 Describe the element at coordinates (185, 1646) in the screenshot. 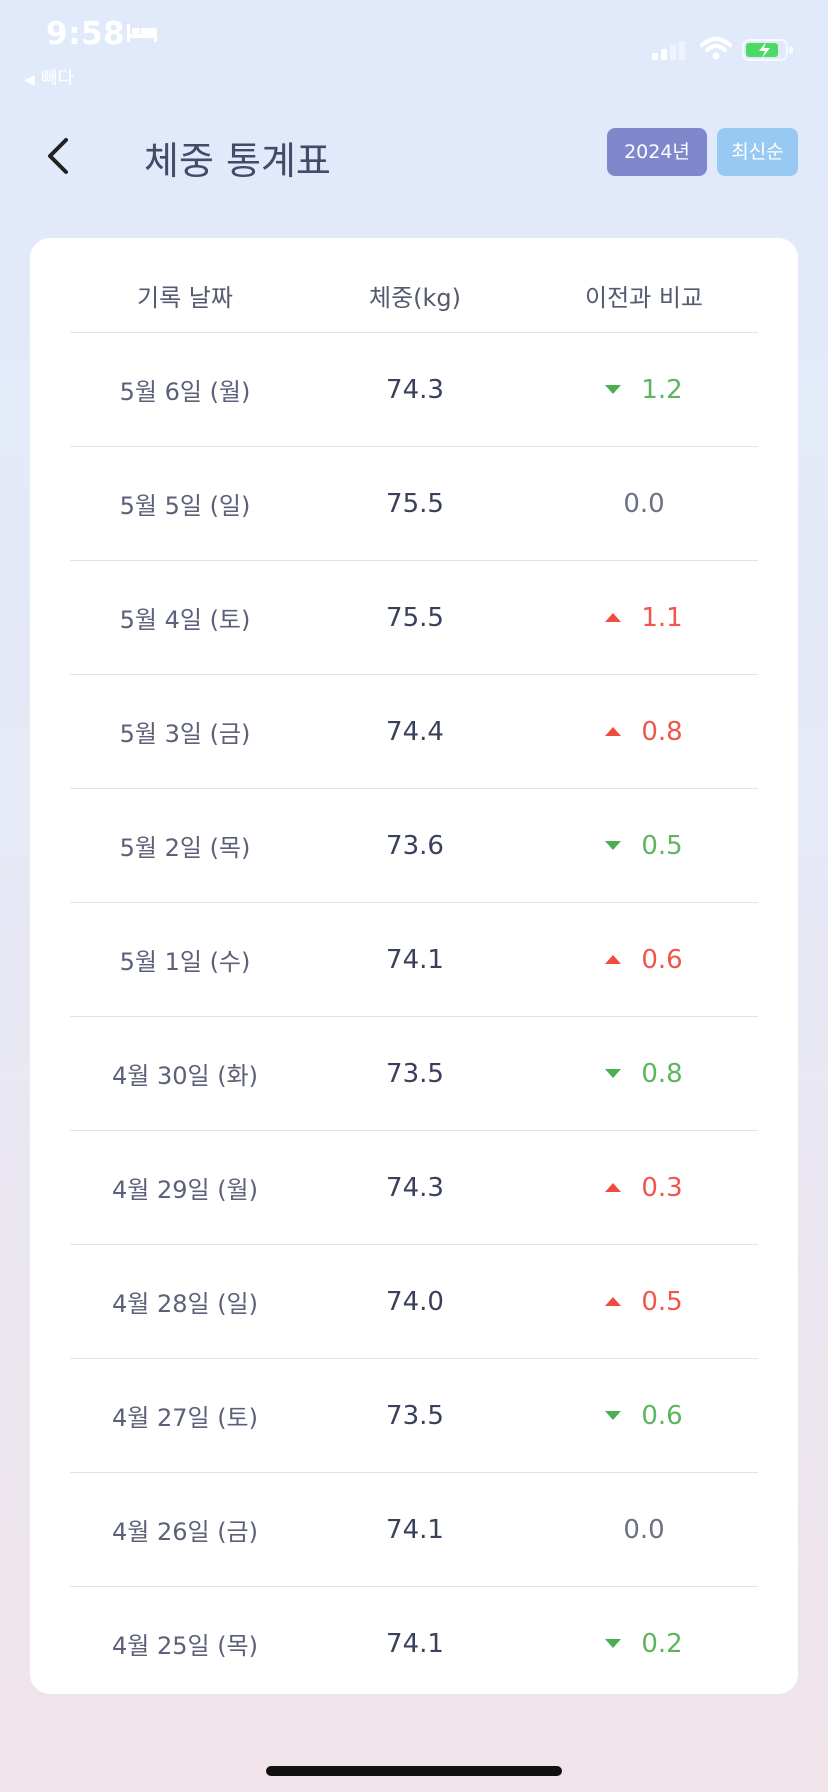

I see `row-date: 4월 25일 (목)` at that location.